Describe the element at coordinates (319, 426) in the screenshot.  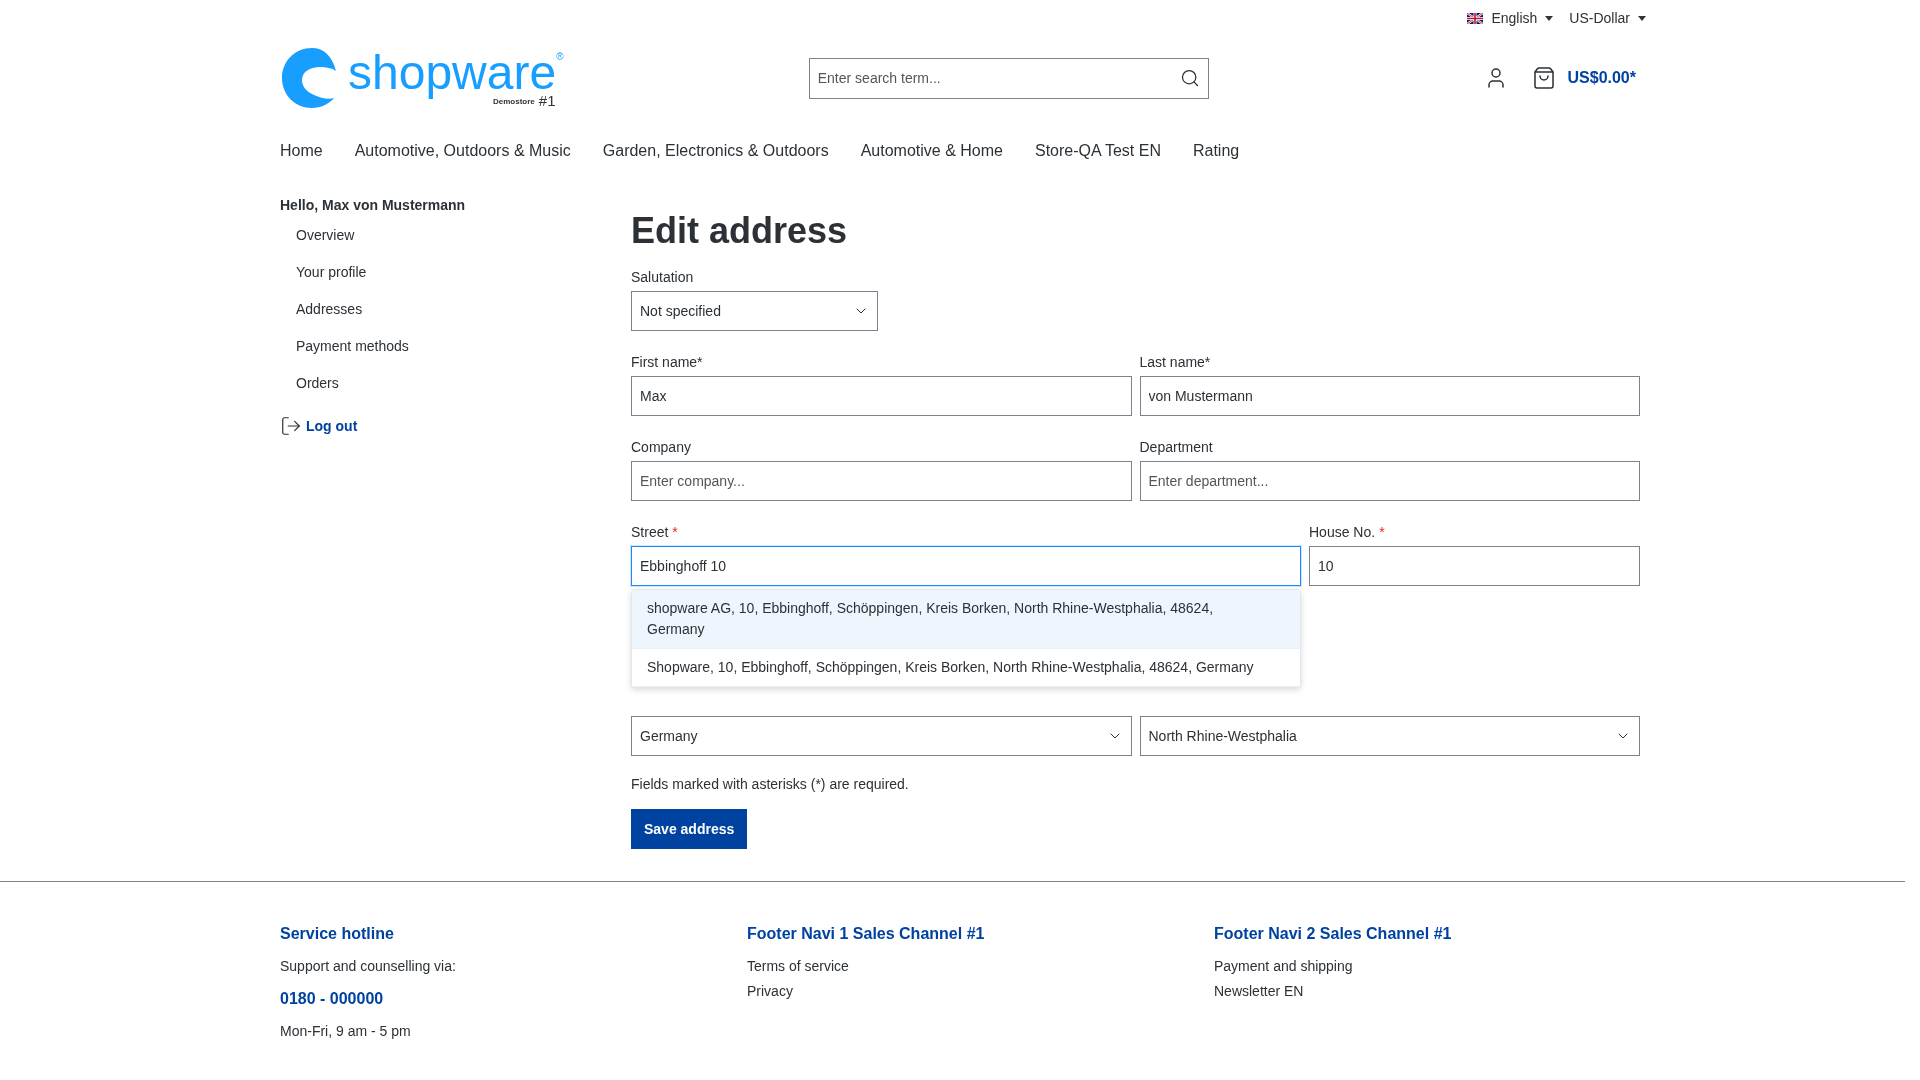
I see `logout-link: Log out` at that location.